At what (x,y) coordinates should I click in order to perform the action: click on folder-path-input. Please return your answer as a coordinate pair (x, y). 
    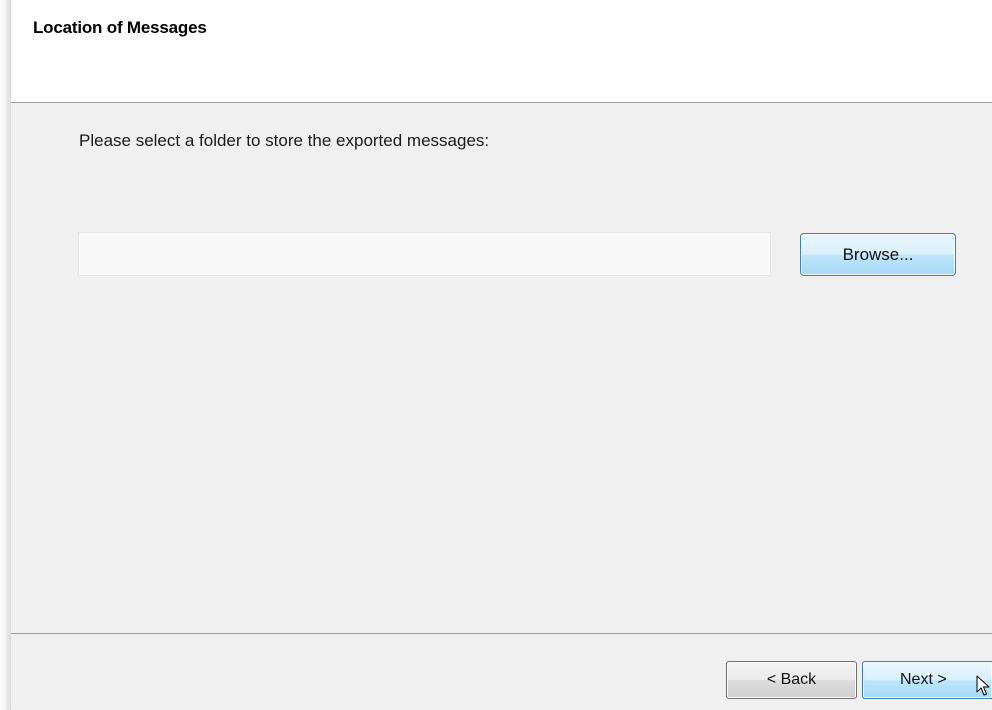
    Looking at the image, I should click on (424, 254).